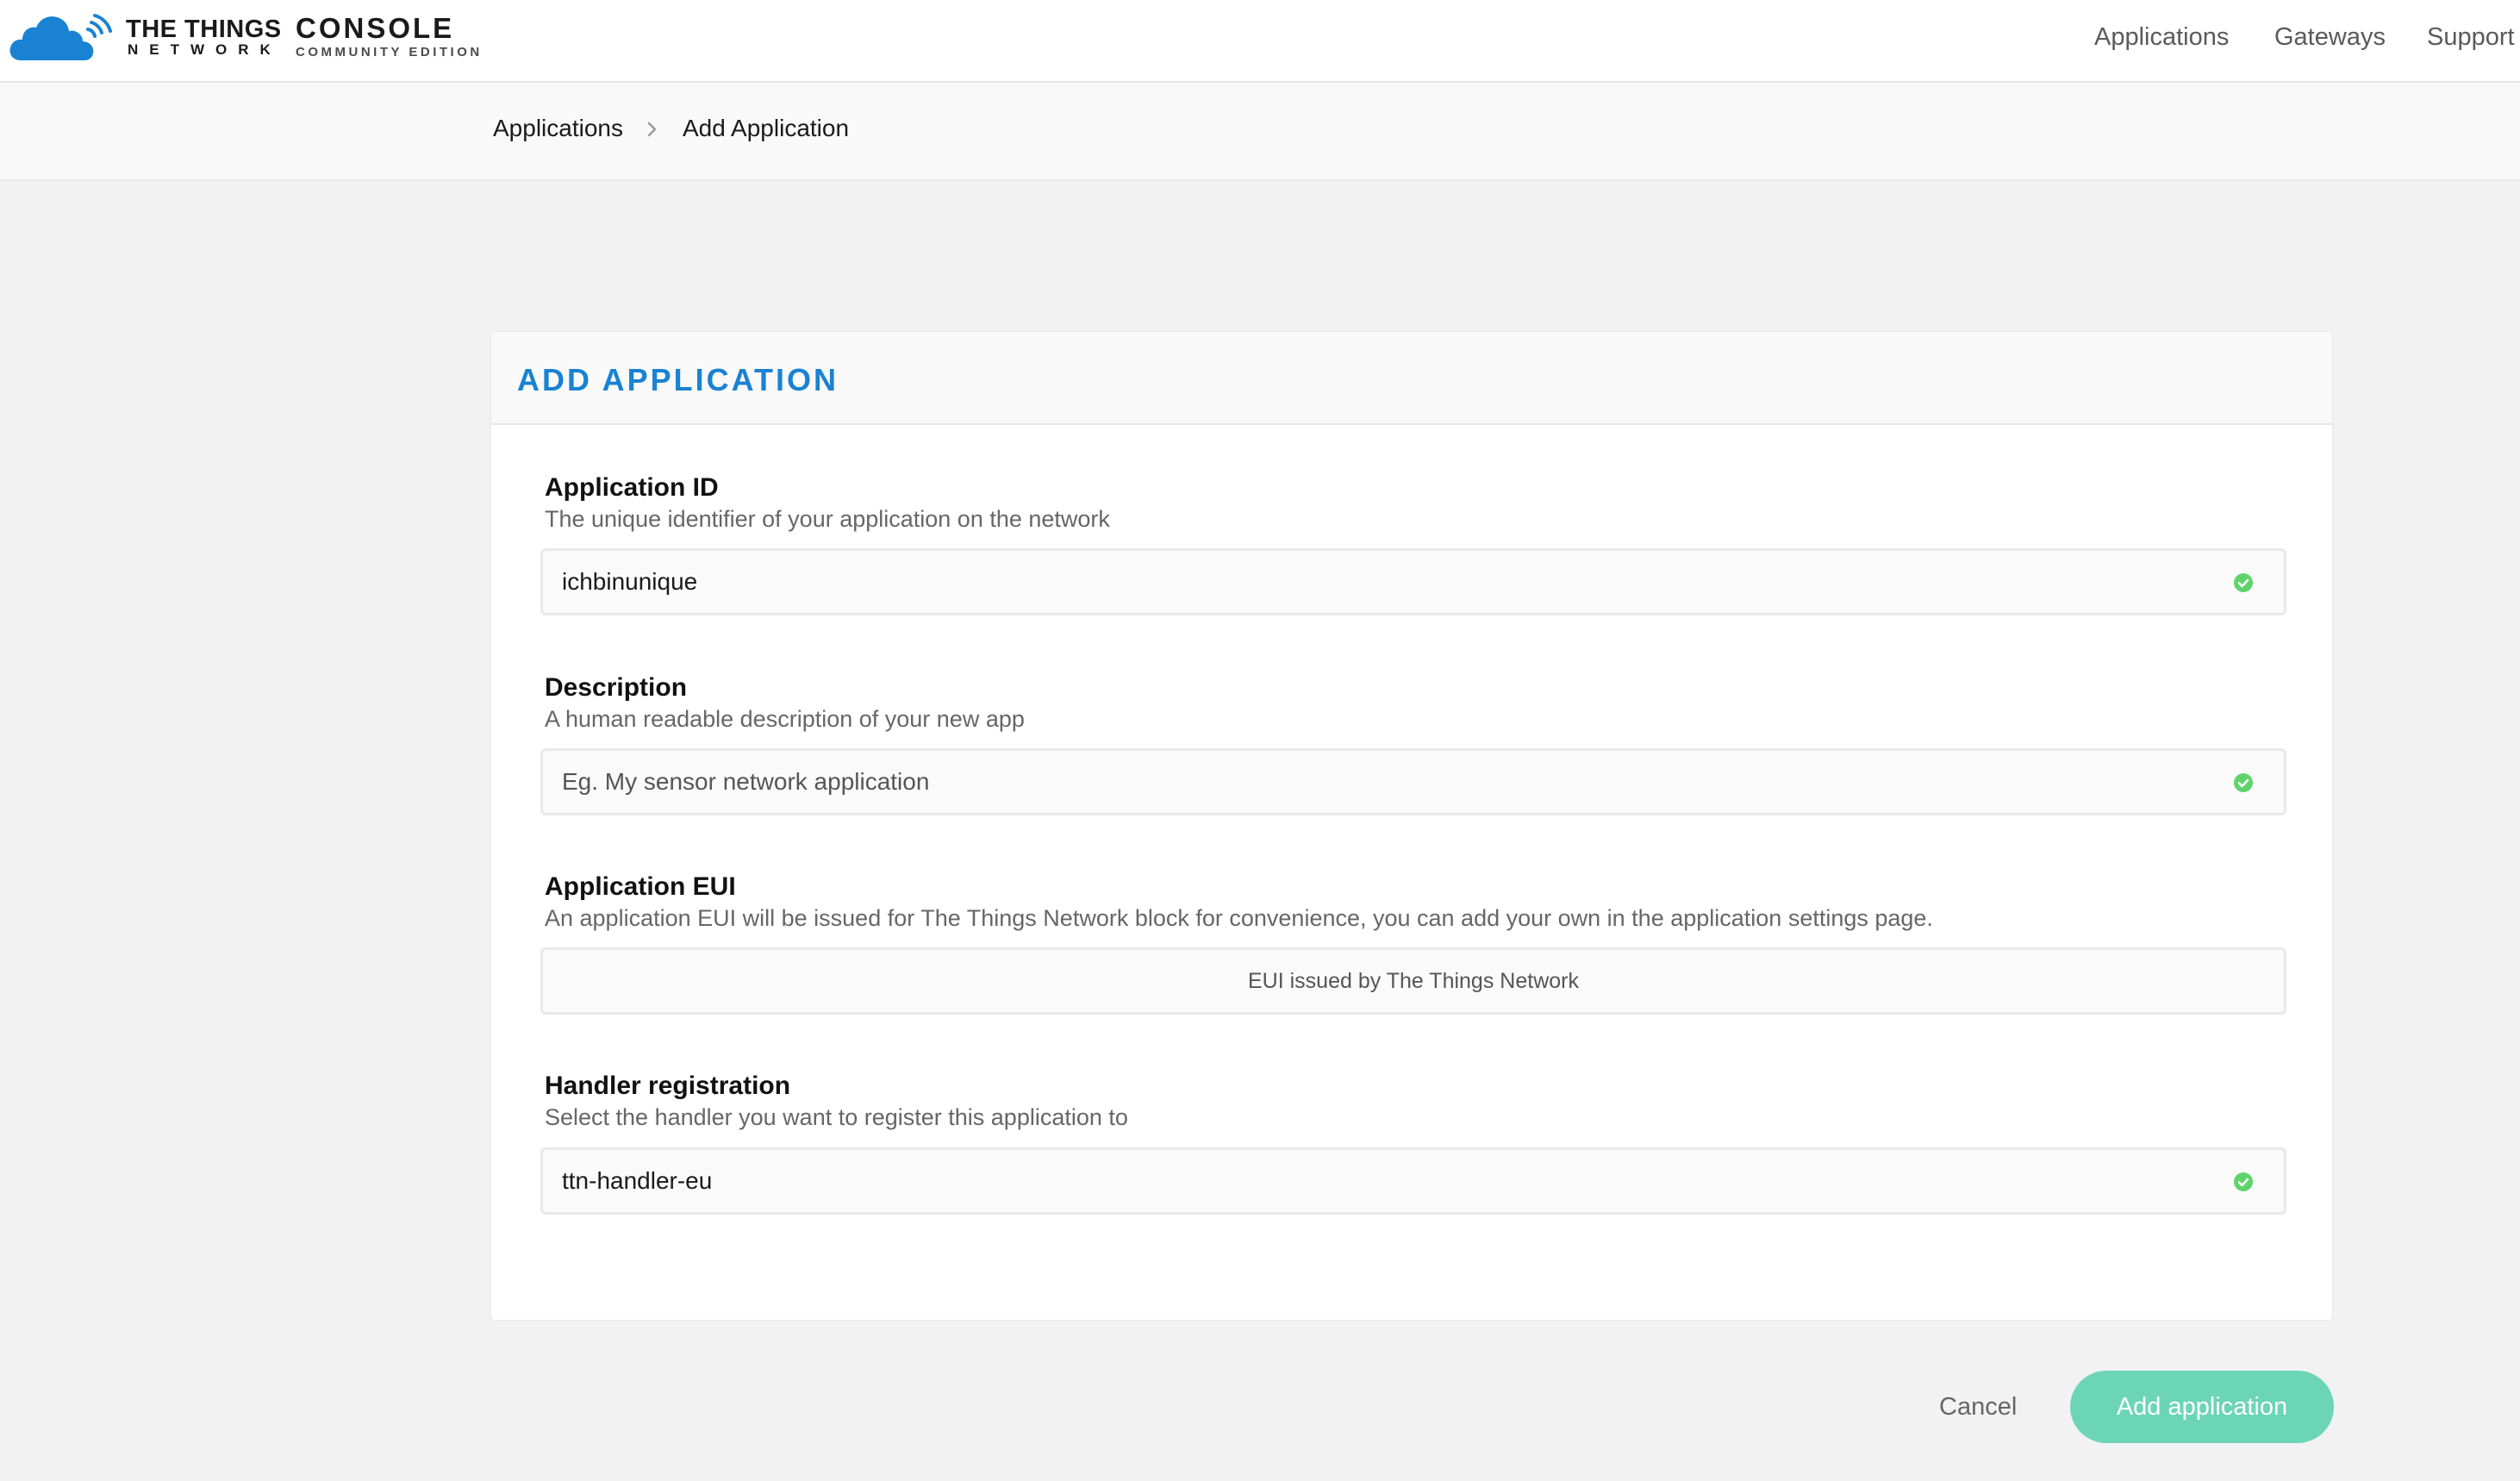 Image resolution: width=2520 pixels, height=1481 pixels. I want to click on page-title: ADD APPLICATION, so click(678, 379).